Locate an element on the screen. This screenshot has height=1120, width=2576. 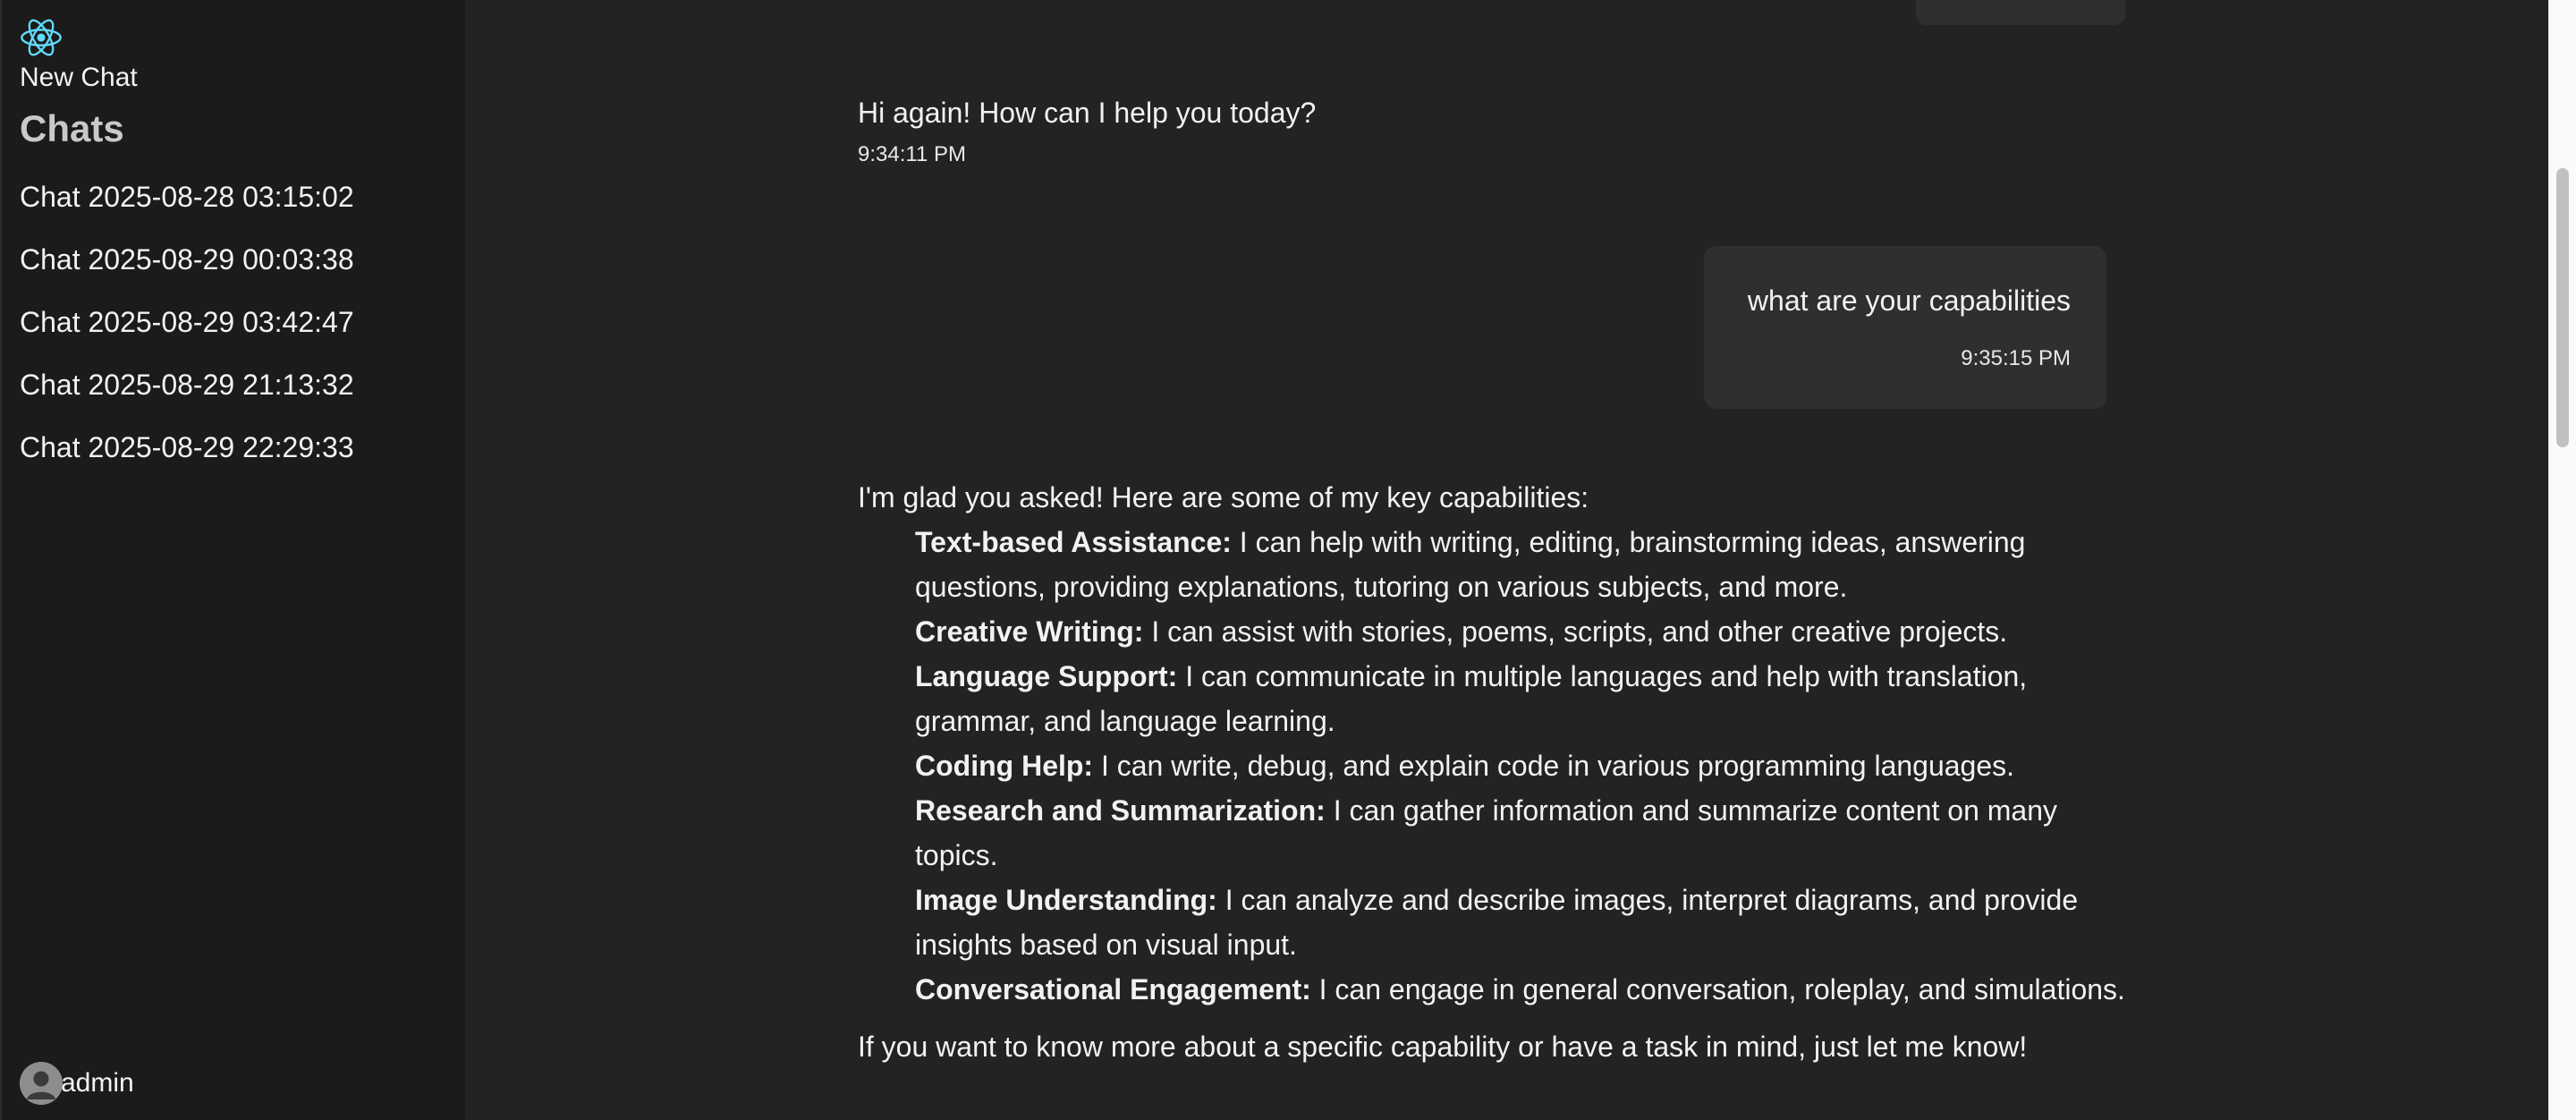
chat-list-item: Chat 2025-08-28 03:15:02 is located at coordinates (187, 208).